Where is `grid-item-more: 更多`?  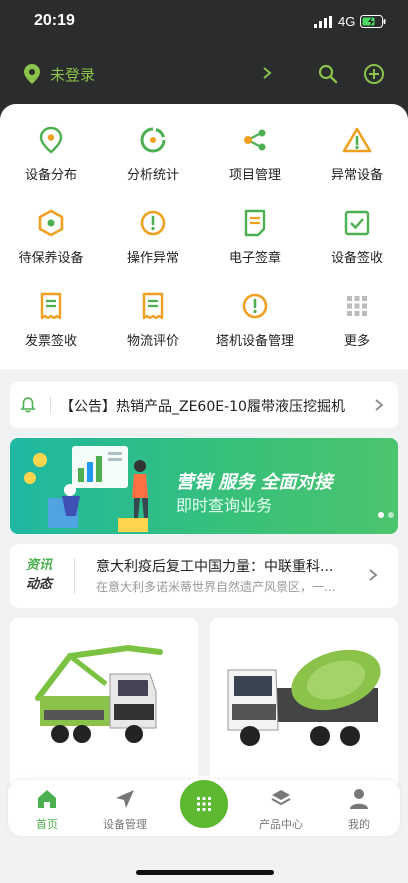 grid-item-more: 更多 is located at coordinates (357, 327).